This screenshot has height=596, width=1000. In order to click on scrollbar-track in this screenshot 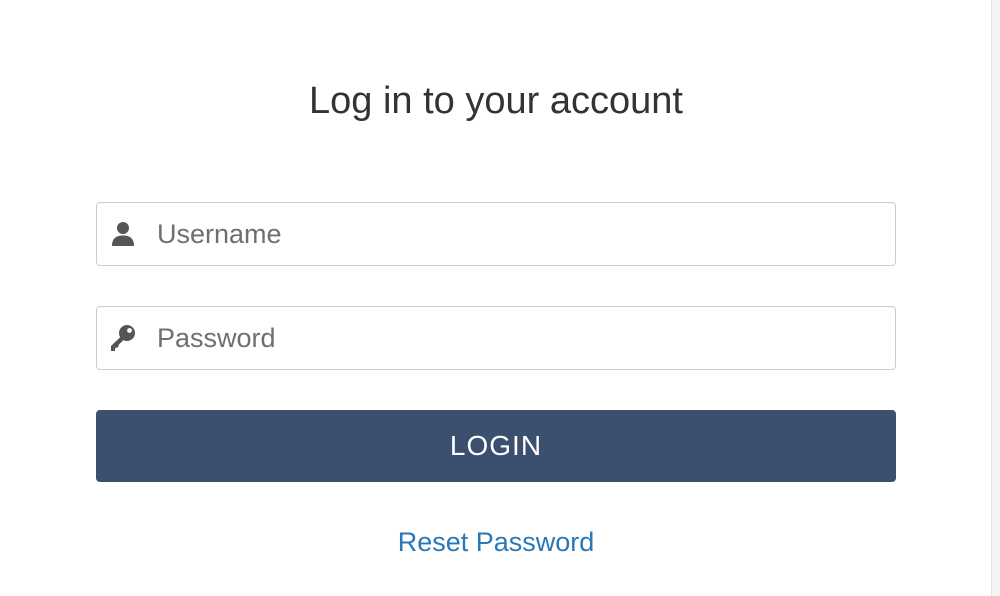, I will do `click(995, 298)`.